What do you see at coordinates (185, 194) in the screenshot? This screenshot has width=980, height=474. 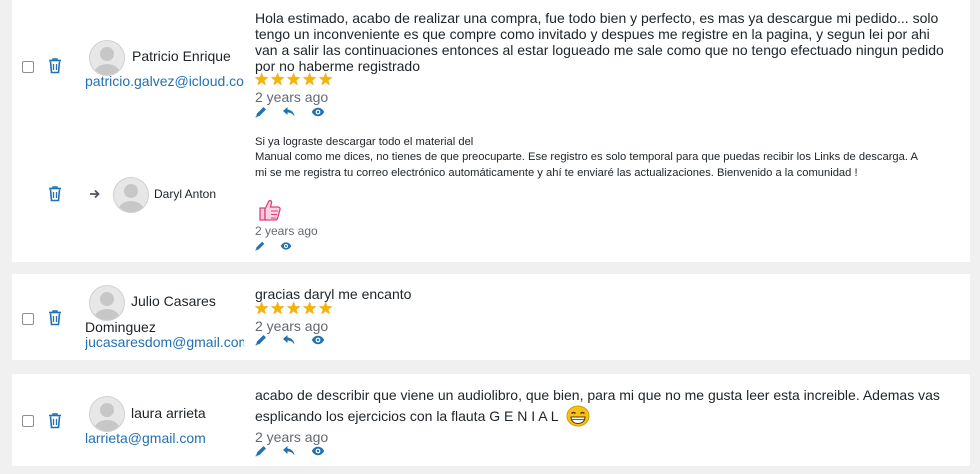 I see `author-name: Daryl Anton` at bounding box center [185, 194].